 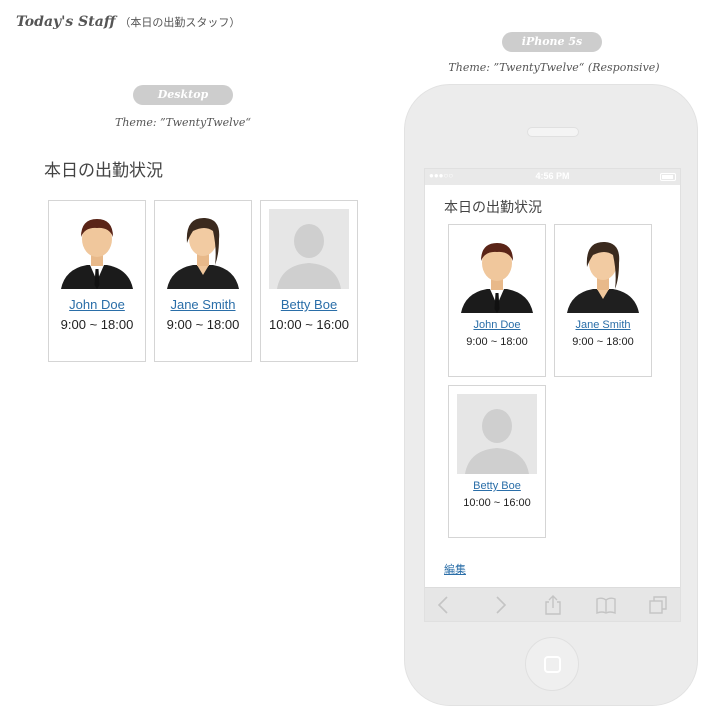 I want to click on status-time: 4:56 PM, so click(x=552, y=176).